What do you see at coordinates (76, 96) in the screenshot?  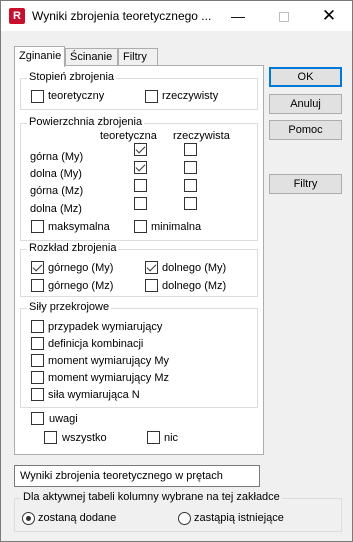 I see `label-teoretyczny: teoretyczny` at bounding box center [76, 96].